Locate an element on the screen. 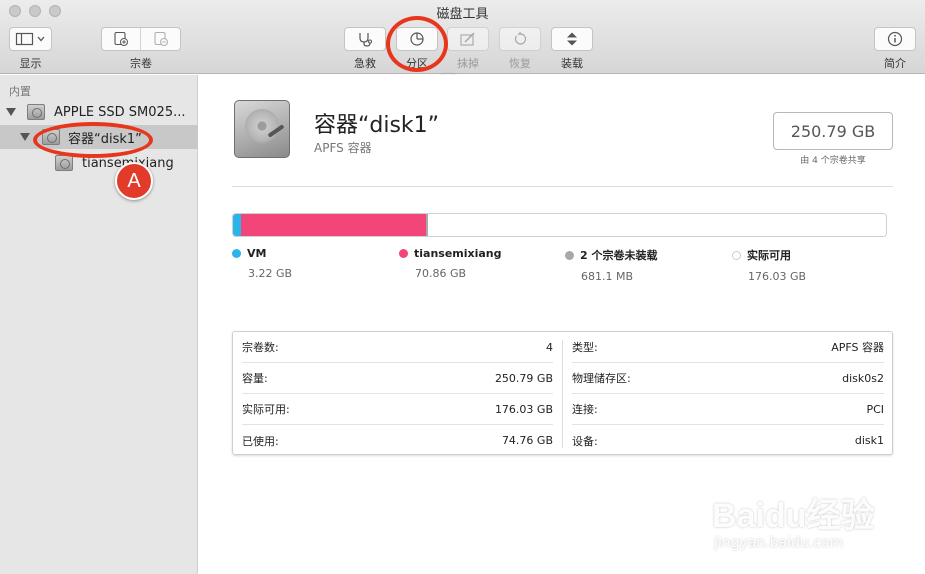  info-value-text: 74.76 GB is located at coordinates (527, 440).